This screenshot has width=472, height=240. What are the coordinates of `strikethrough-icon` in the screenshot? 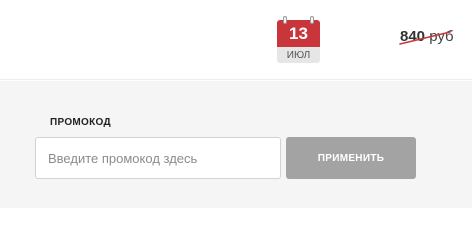 It's located at (425, 38).